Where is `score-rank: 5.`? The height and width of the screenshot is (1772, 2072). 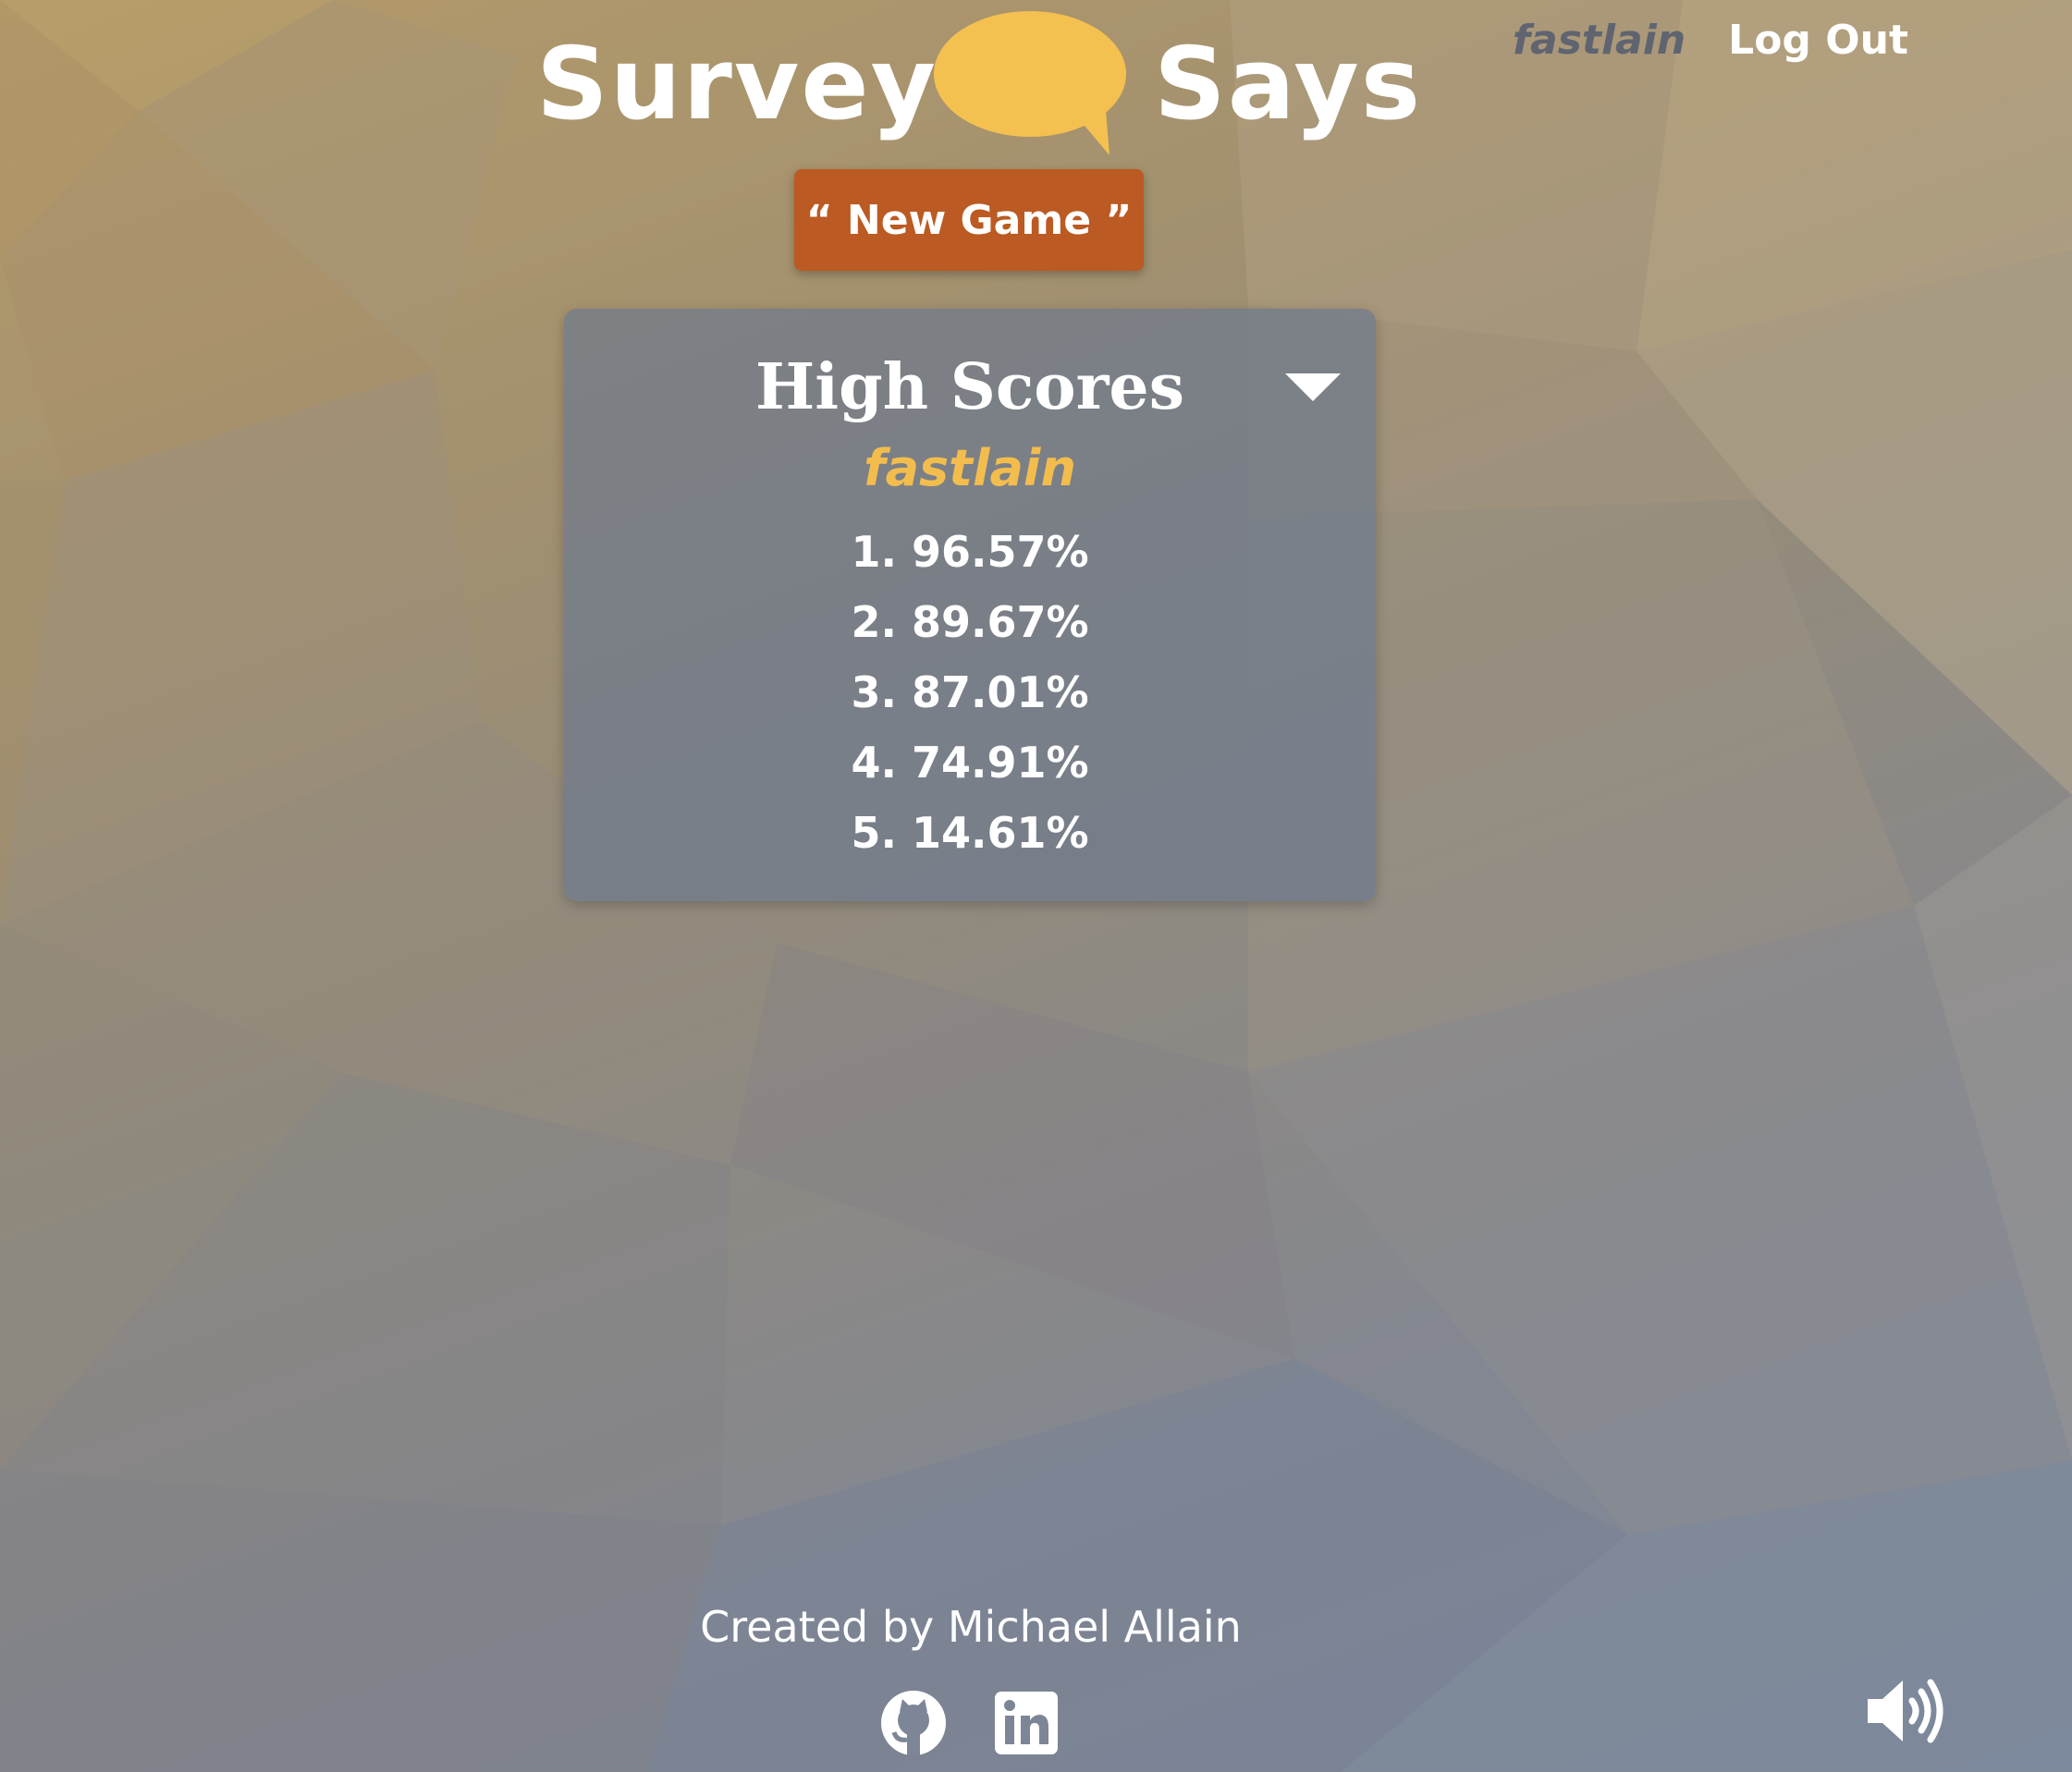
score-rank: 5. is located at coordinates (874, 833).